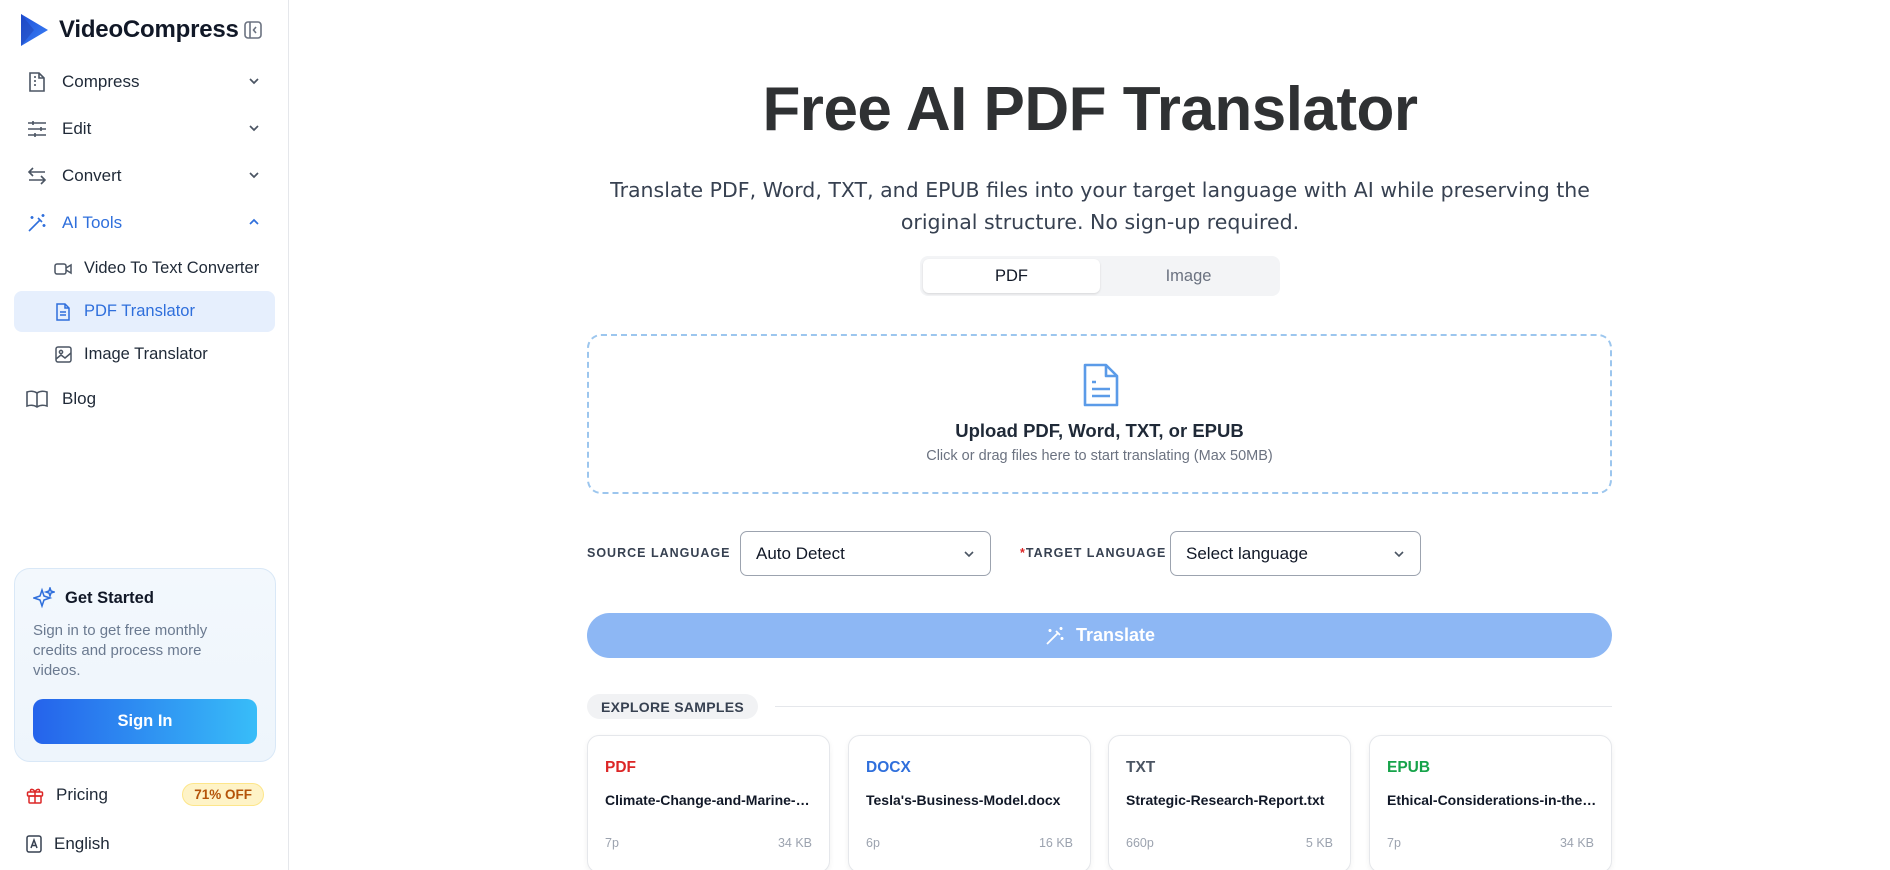  What do you see at coordinates (1099, 430) in the screenshot?
I see `upload-title: Upload PDF, Word, TXT, or EPUB` at bounding box center [1099, 430].